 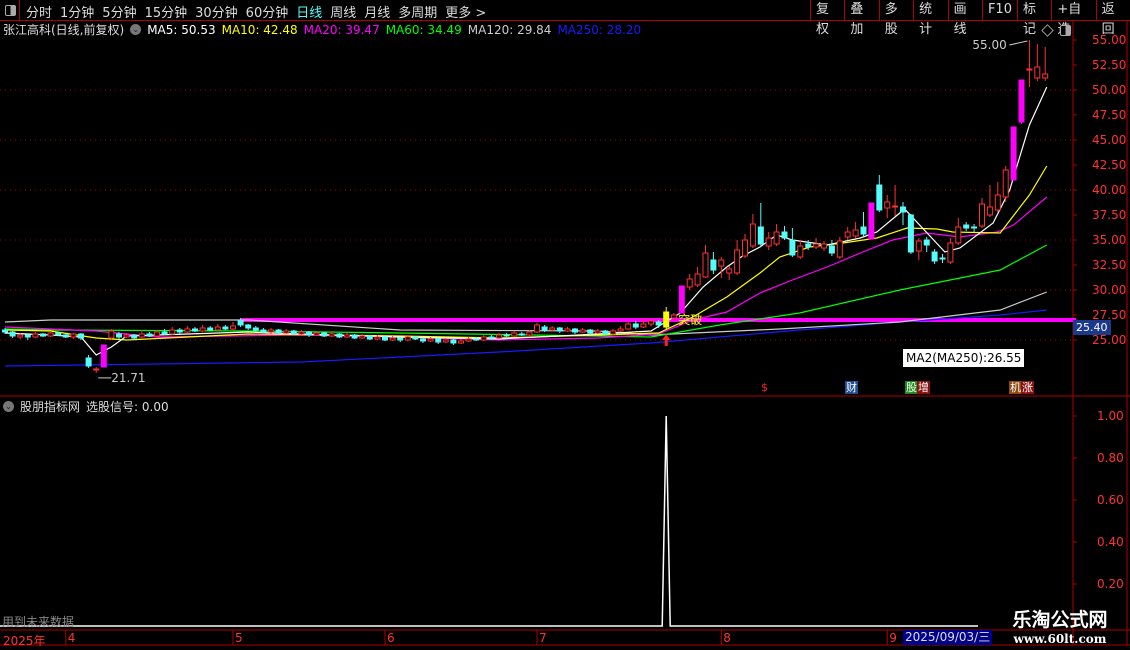 What do you see at coordinates (1109, 115) in the screenshot?
I see `price-tick-label: 47.50` at bounding box center [1109, 115].